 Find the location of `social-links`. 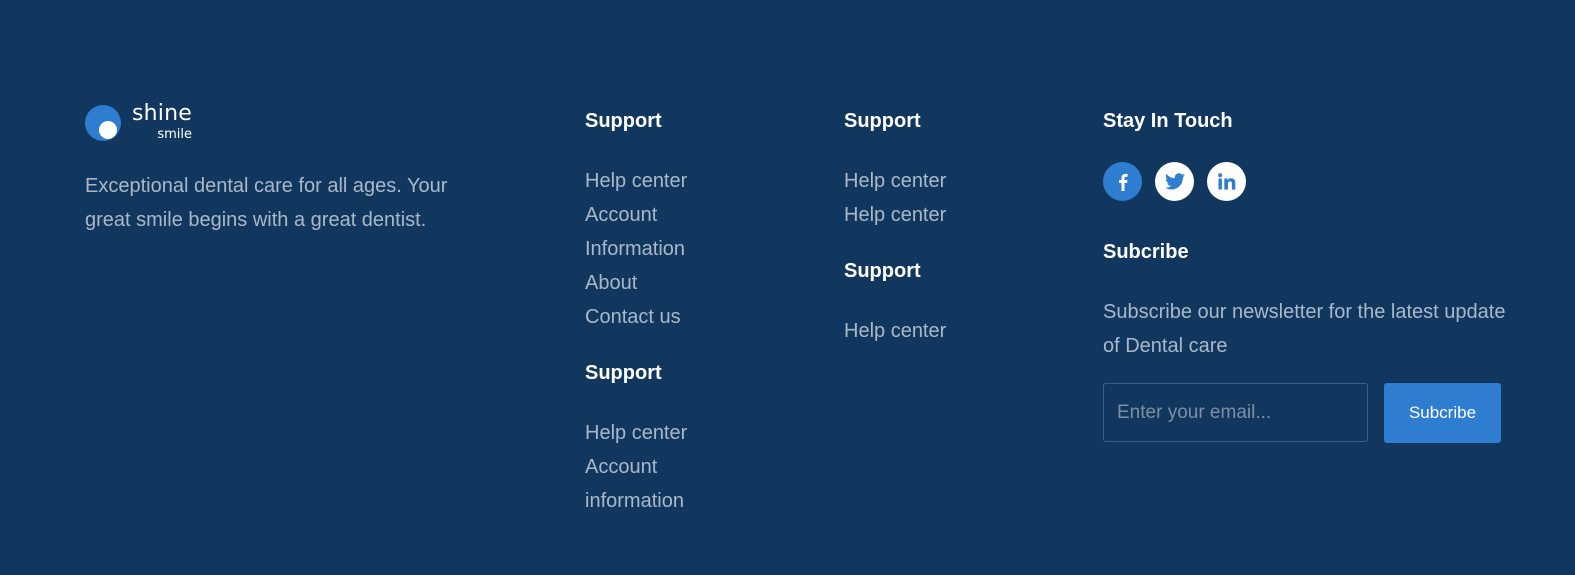

social-links is located at coordinates (1308, 181).